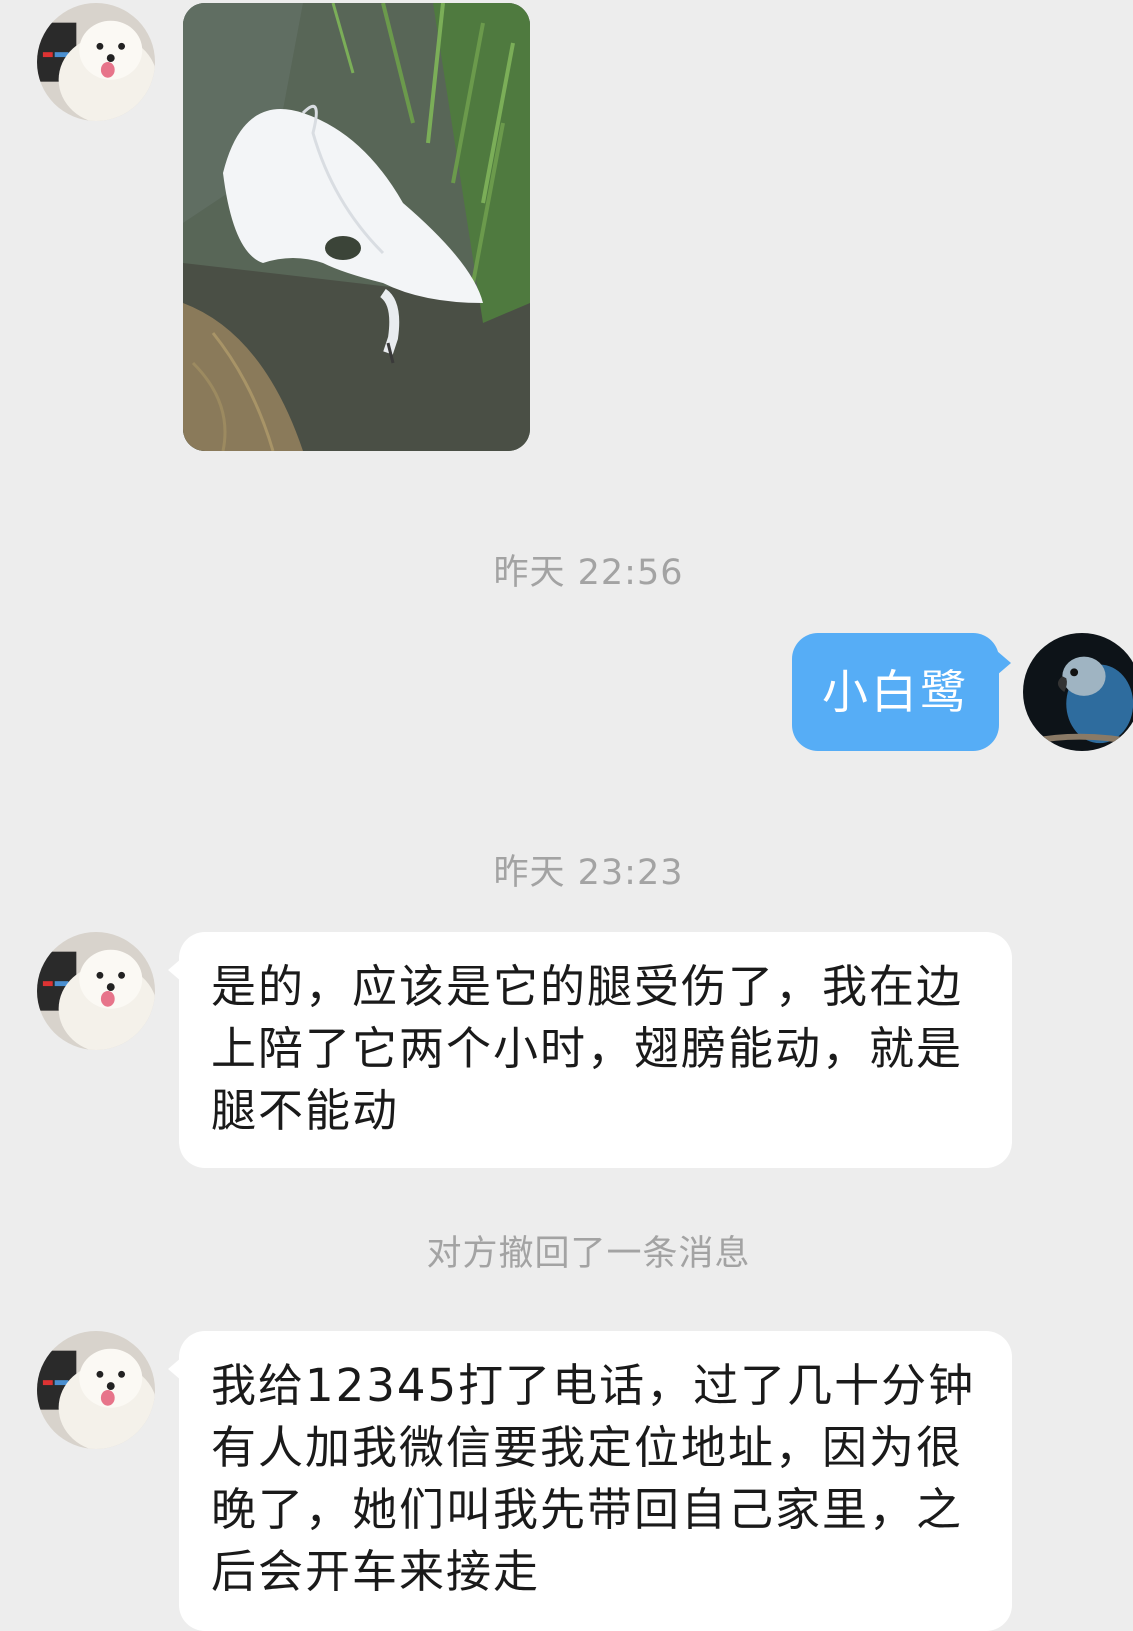 The width and height of the screenshot is (1133, 1631). I want to click on recalled-message-notice: 对方撤回了一条消息, so click(588, 1254).